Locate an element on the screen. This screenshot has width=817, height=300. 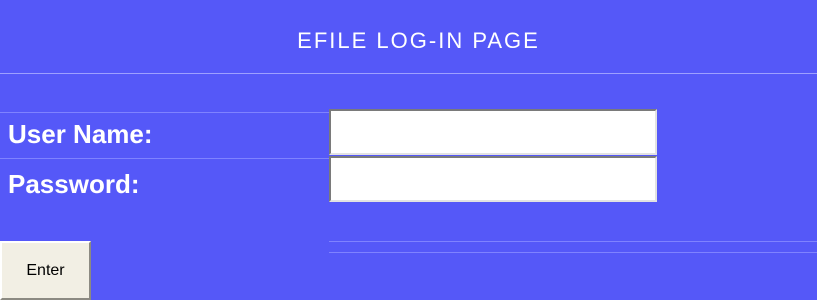
form-bottom-divider is located at coordinates (573, 241).